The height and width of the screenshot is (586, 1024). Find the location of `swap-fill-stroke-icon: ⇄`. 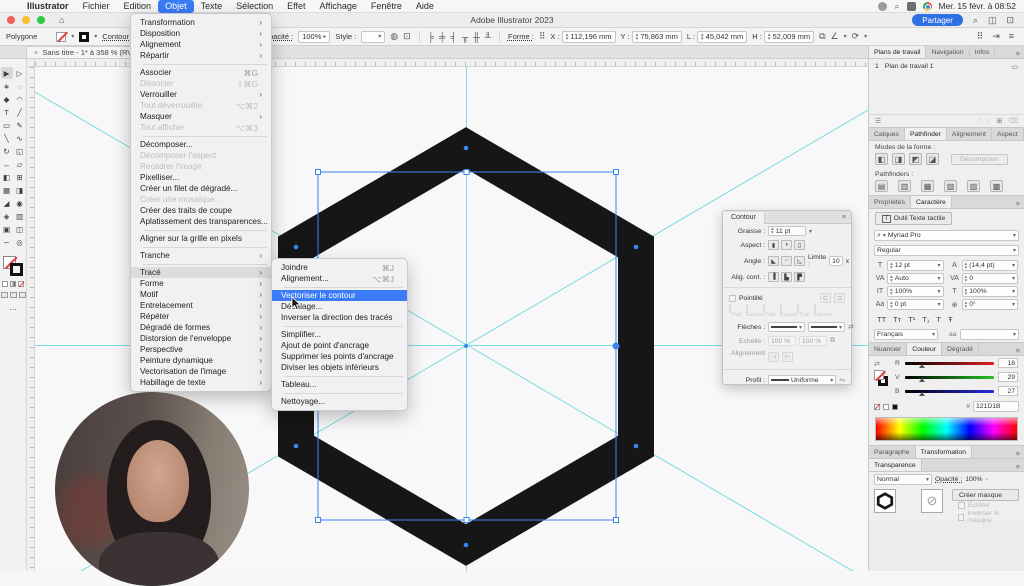

swap-fill-stroke-icon: ⇄ is located at coordinates (881, 364).